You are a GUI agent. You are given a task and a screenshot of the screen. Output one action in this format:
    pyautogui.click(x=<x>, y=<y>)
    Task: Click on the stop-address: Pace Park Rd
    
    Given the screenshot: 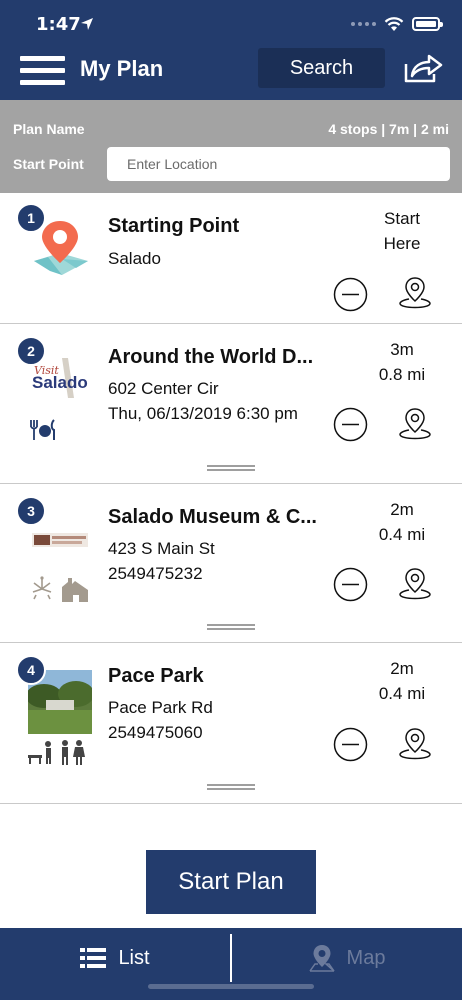 What is the action you would take?
    pyautogui.click(x=160, y=707)
    